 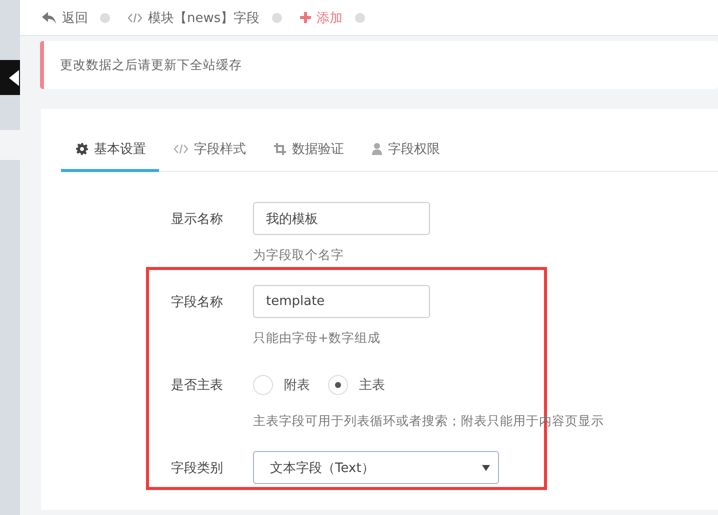 I want to click on notice-text: 更改数据之后请更新下全站缓存, so click(x=151, y=65).